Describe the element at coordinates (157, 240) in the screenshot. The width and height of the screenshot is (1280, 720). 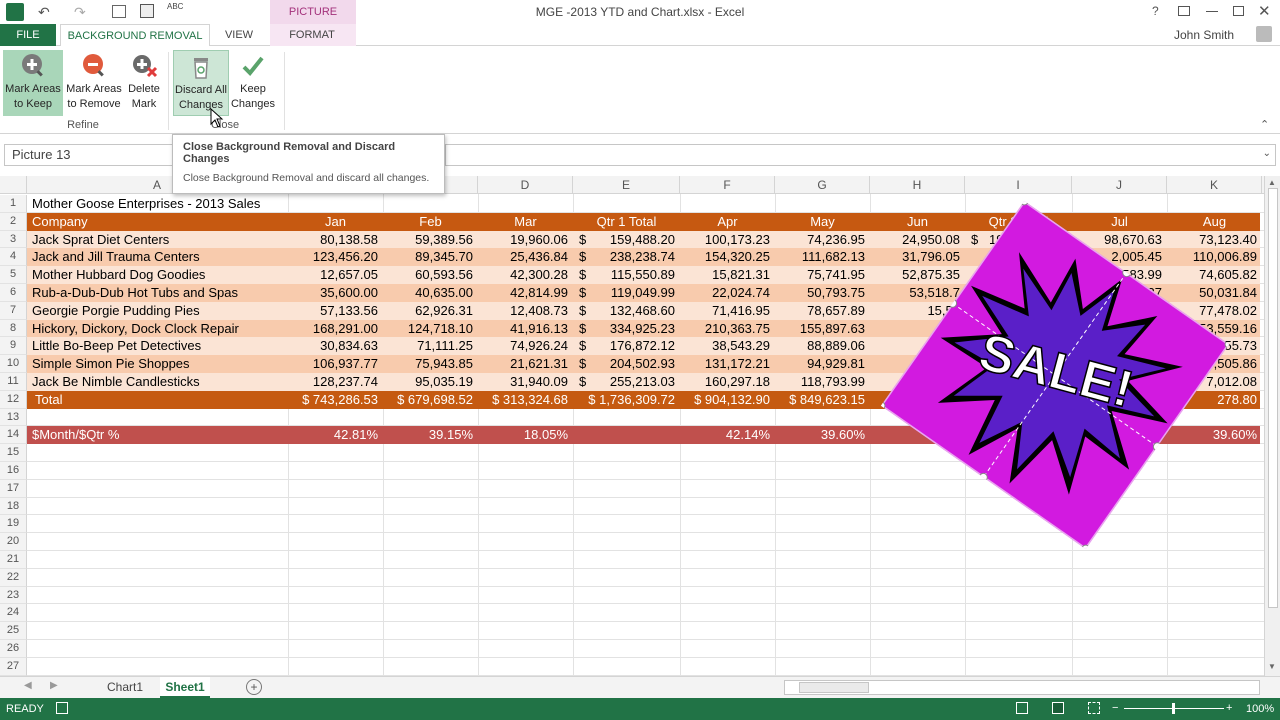
I see `company-name: Jack Sprat Diet Centers` at that location.